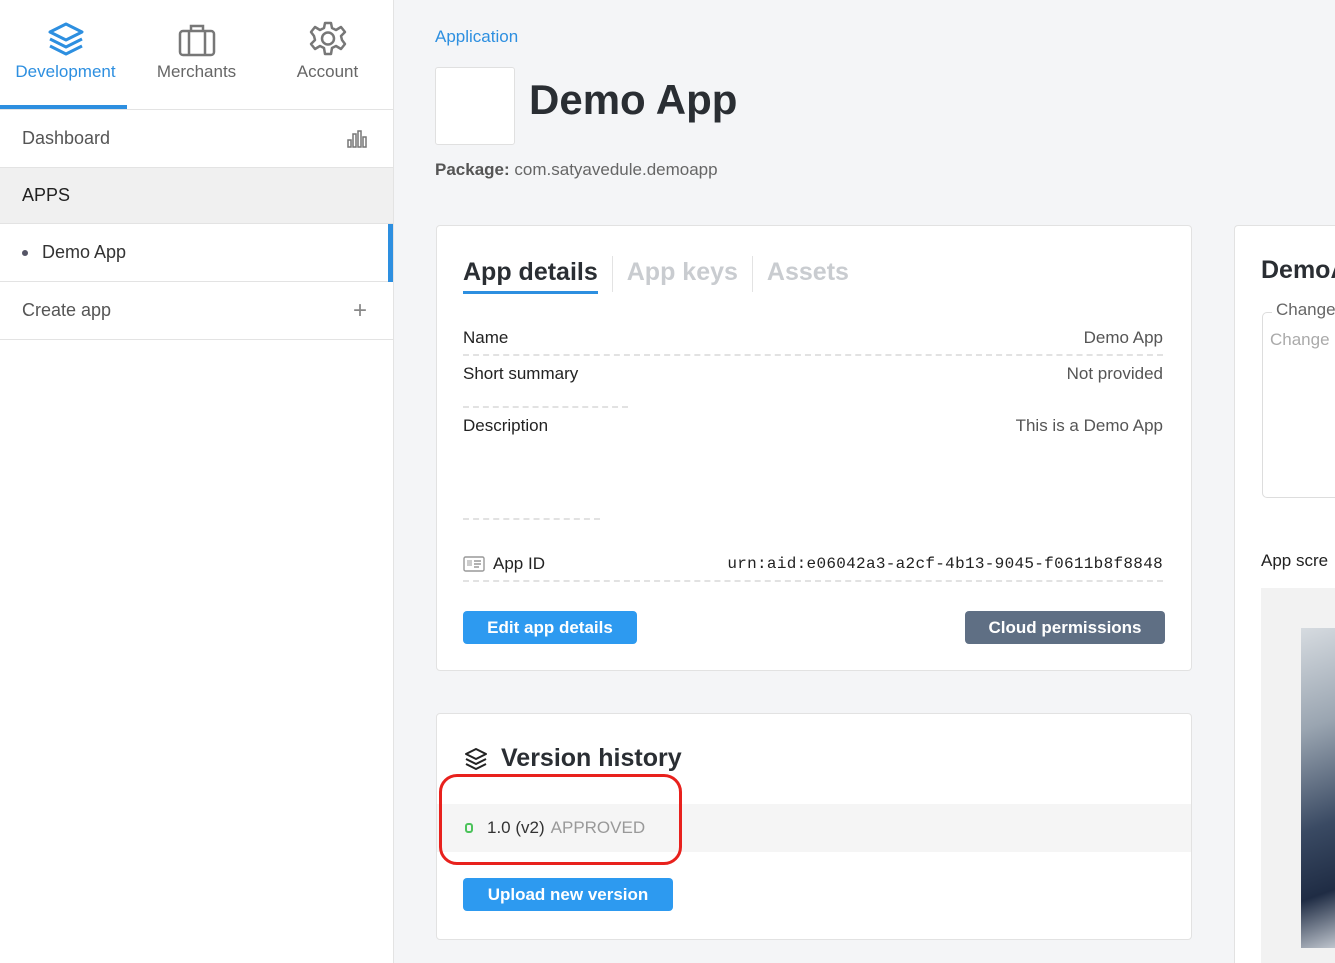  I want to click on version-history-heading: Version history, so click(572, 758).